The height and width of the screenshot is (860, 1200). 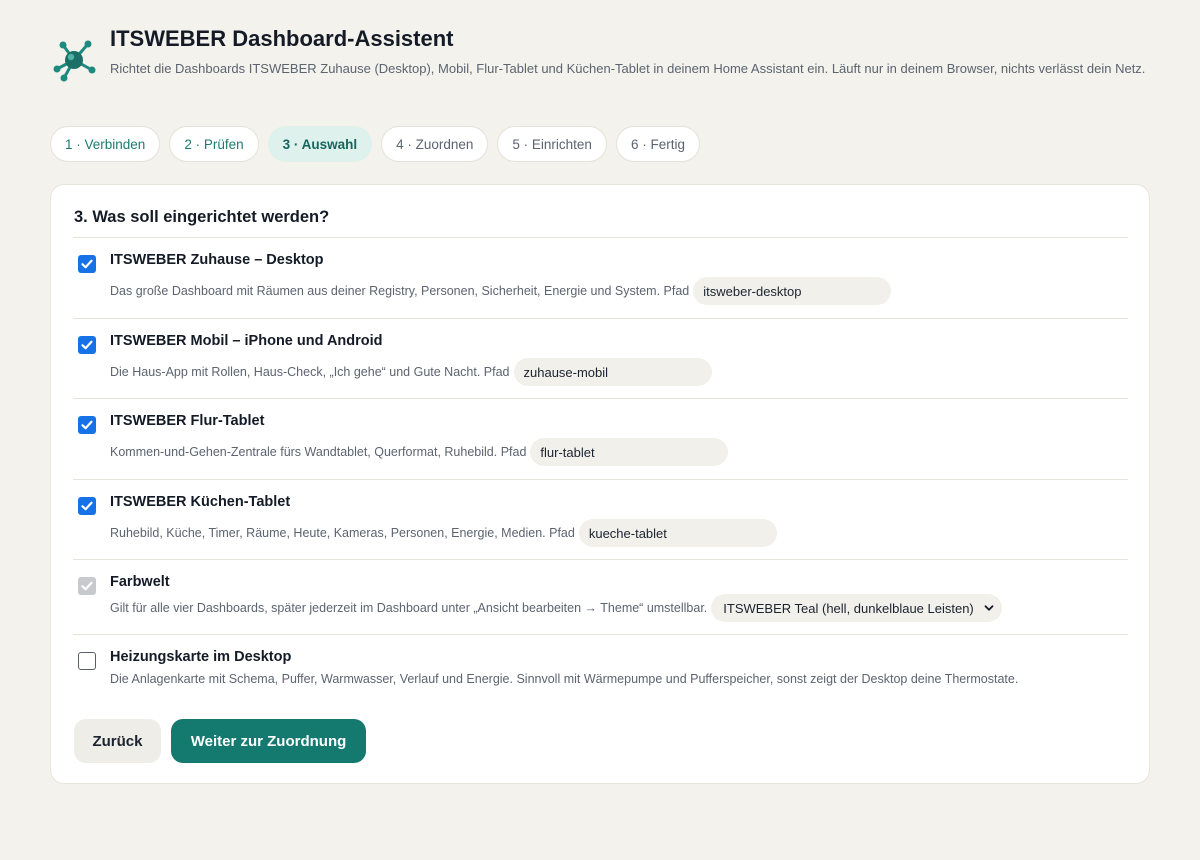 What do you see at coordinates (214, 144) in the screenshot?
I see `step-pruefen: 2 · Prüfen` at bounding box center [214, 144].